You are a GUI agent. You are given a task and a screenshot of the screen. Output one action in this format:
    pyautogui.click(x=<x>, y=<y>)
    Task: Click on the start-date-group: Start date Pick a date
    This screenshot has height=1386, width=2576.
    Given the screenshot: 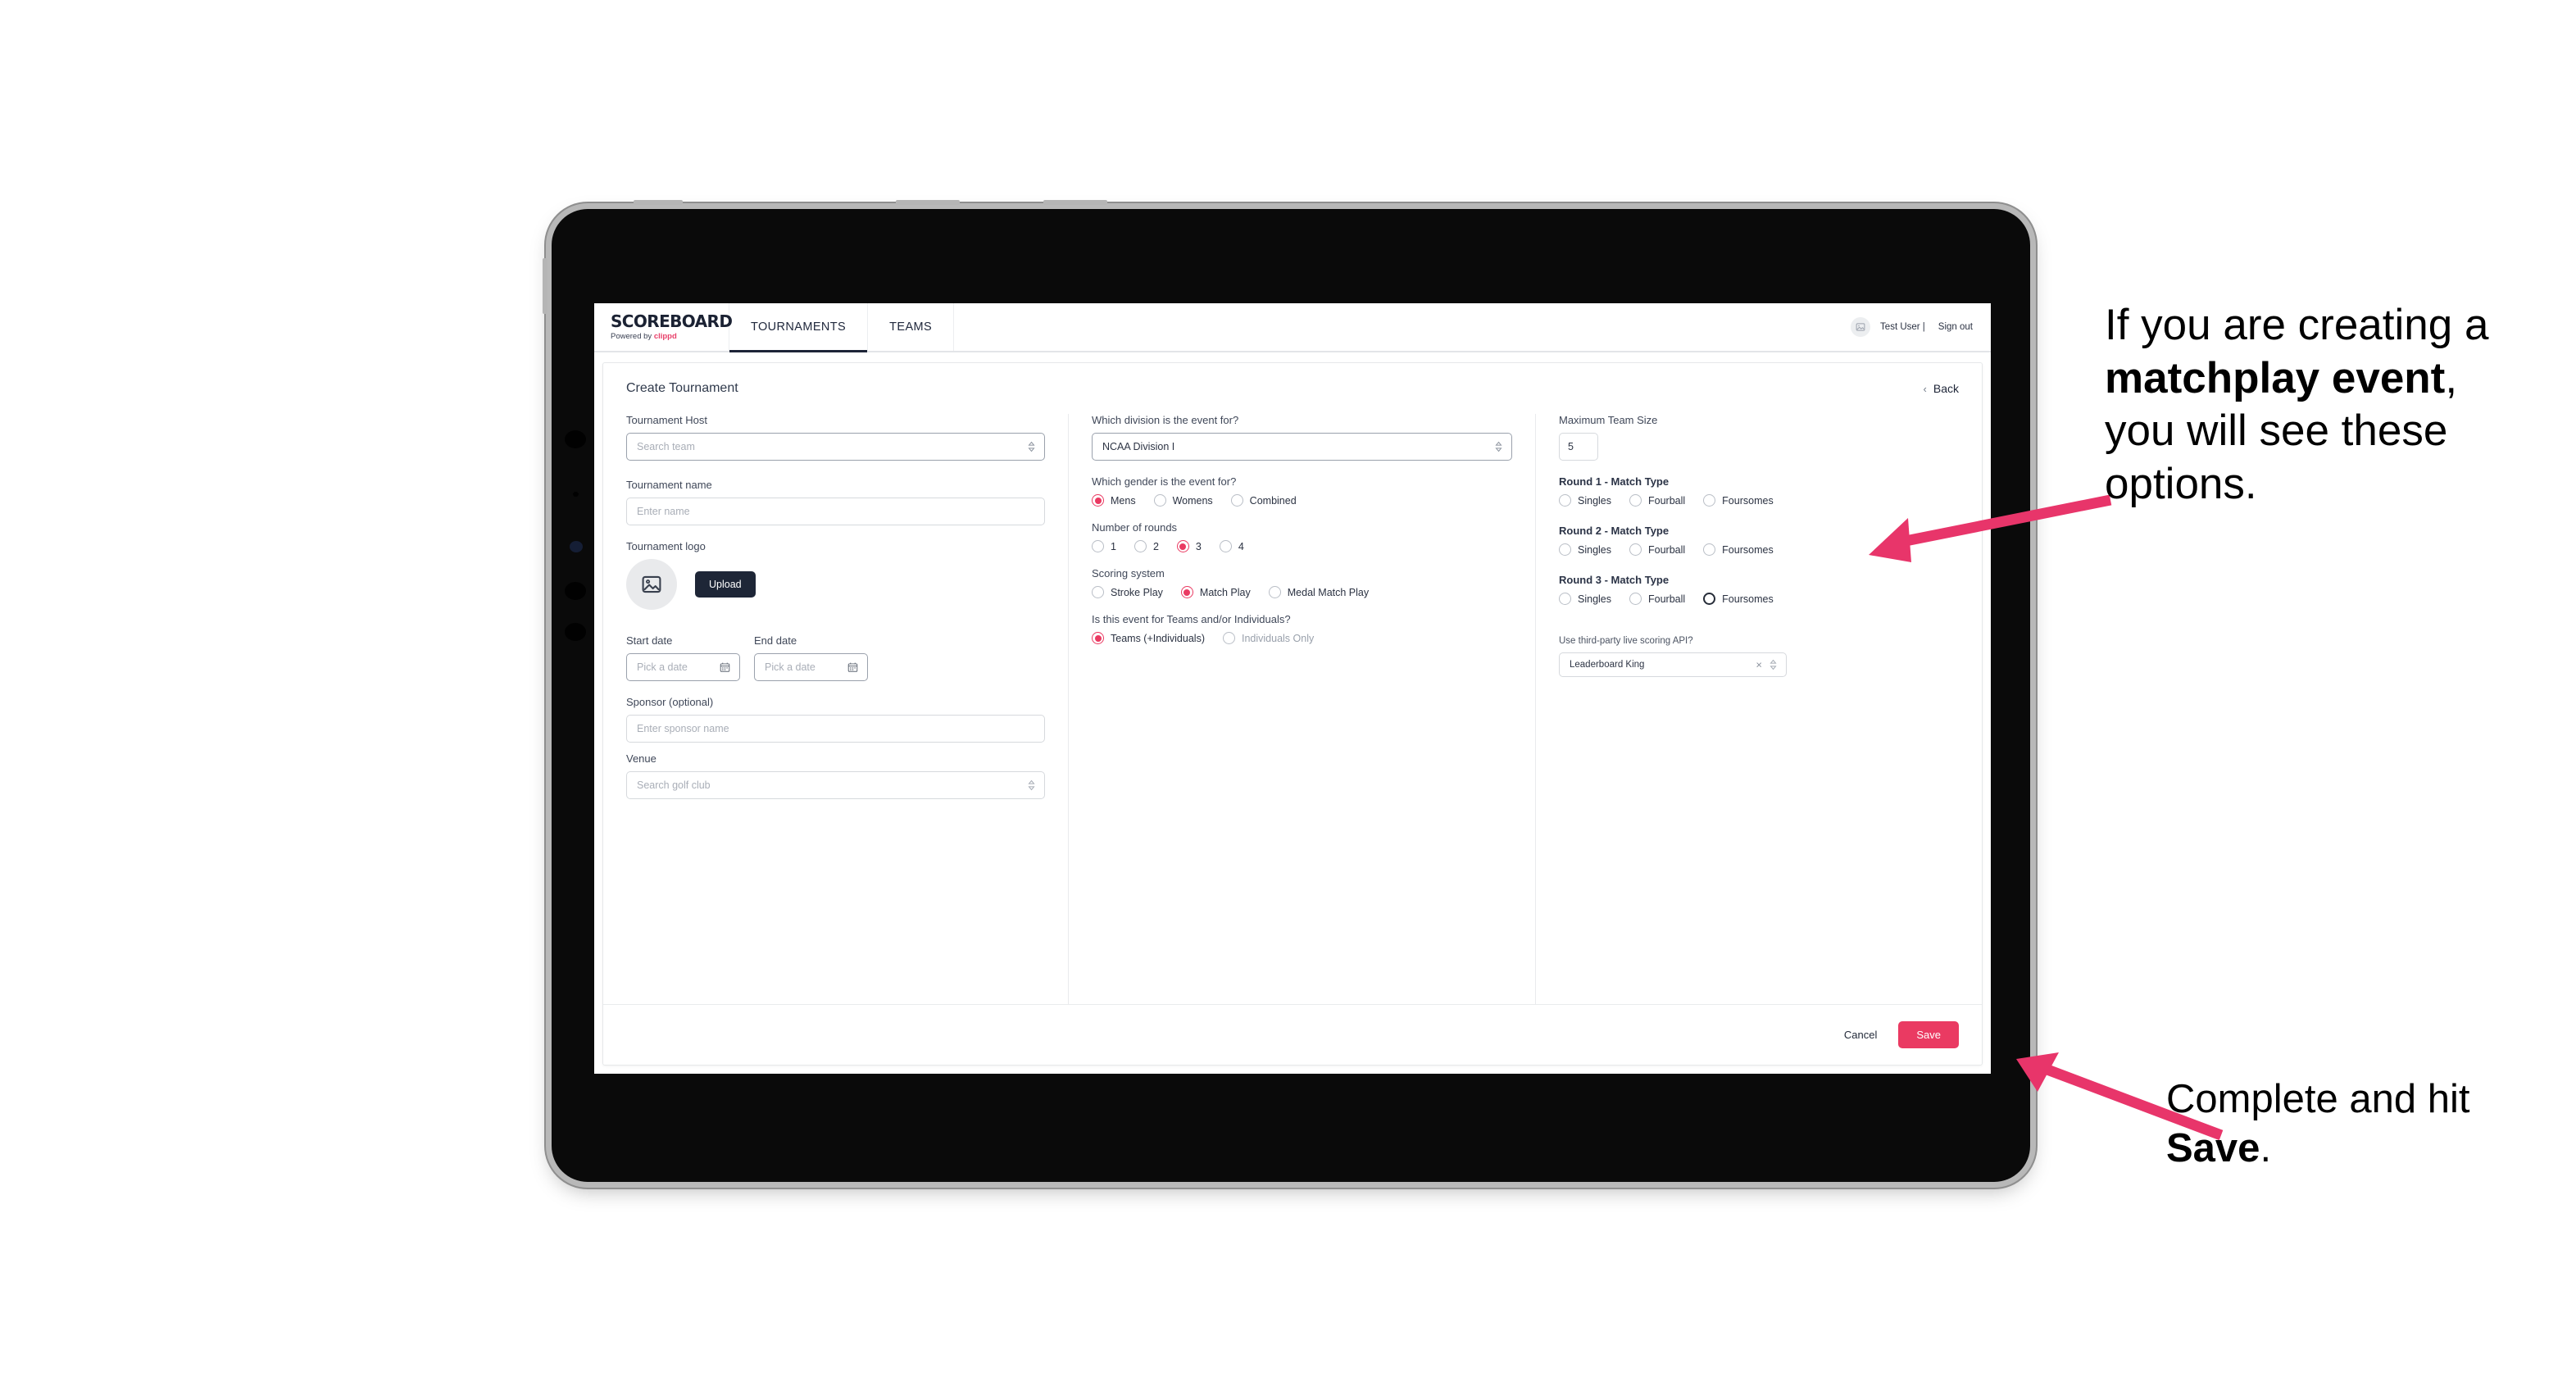 What is the action you would take?
    pyautogui.click(x=683, y=657)
    